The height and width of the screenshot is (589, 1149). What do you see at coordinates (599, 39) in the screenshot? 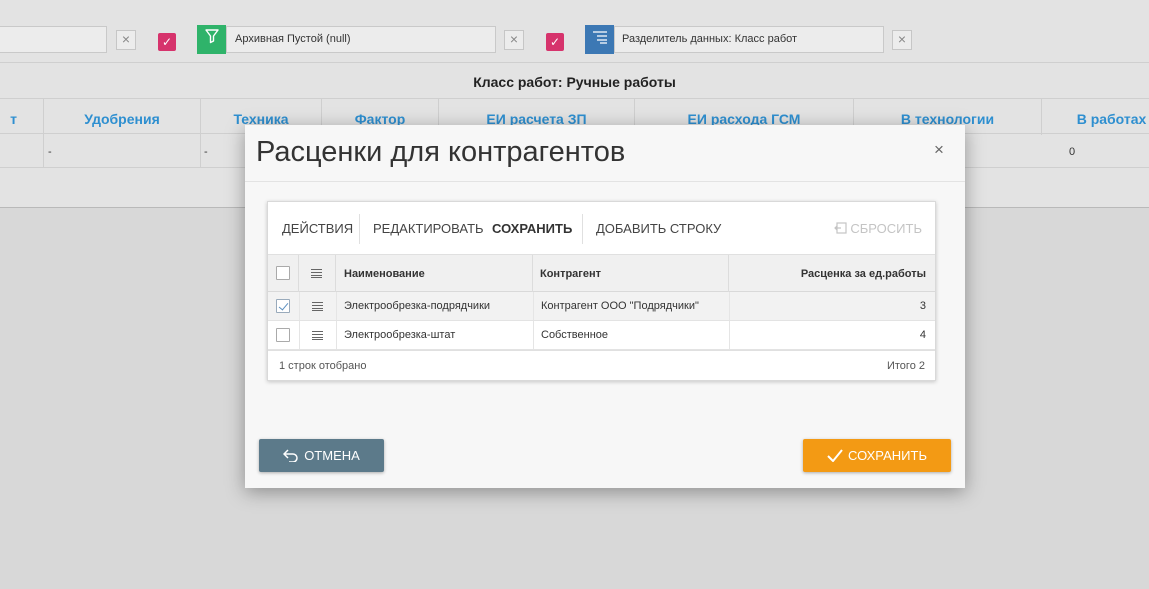
I see `separator-icon` at bounding box center [599, 39].